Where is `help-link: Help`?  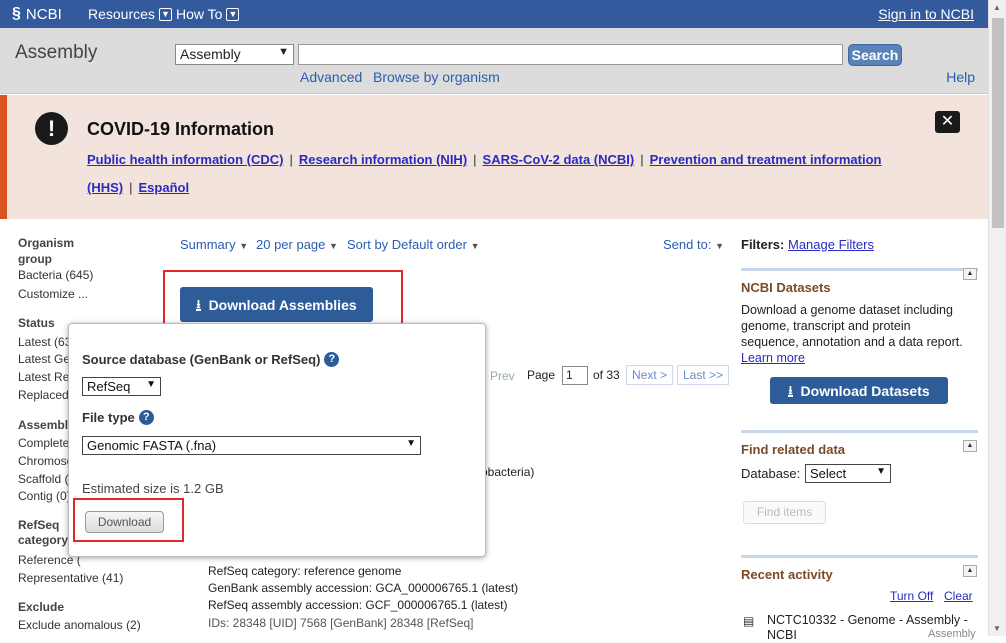 help-link: Help is located at coordinates (960, 77).